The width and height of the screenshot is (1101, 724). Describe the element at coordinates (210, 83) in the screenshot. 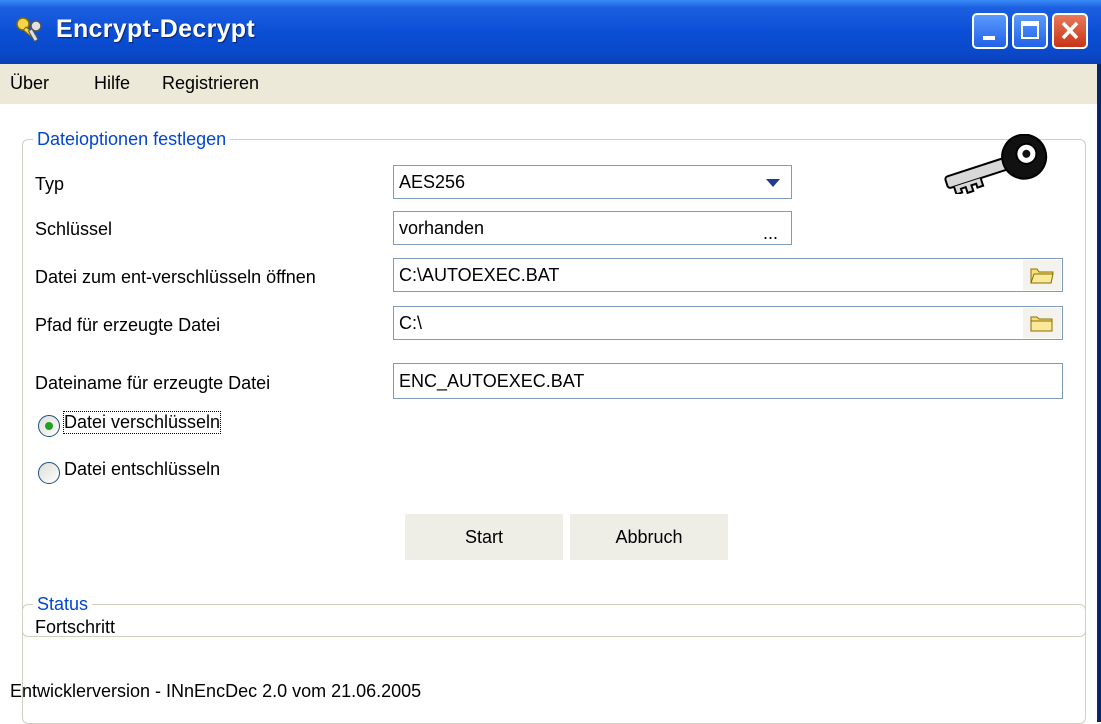

I see `menu-registrieren: Registrieren` at that location.